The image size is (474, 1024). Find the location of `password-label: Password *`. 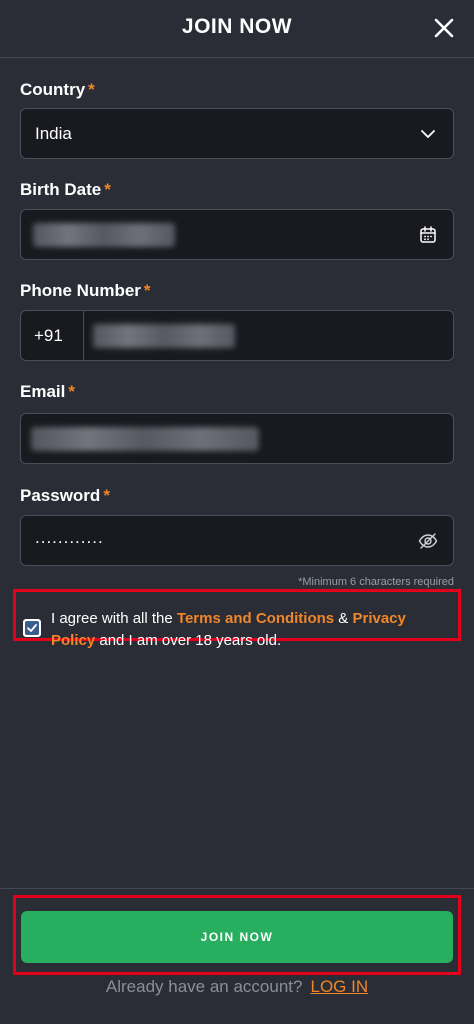

password-label: Password * is located at coordinates (65, 496).